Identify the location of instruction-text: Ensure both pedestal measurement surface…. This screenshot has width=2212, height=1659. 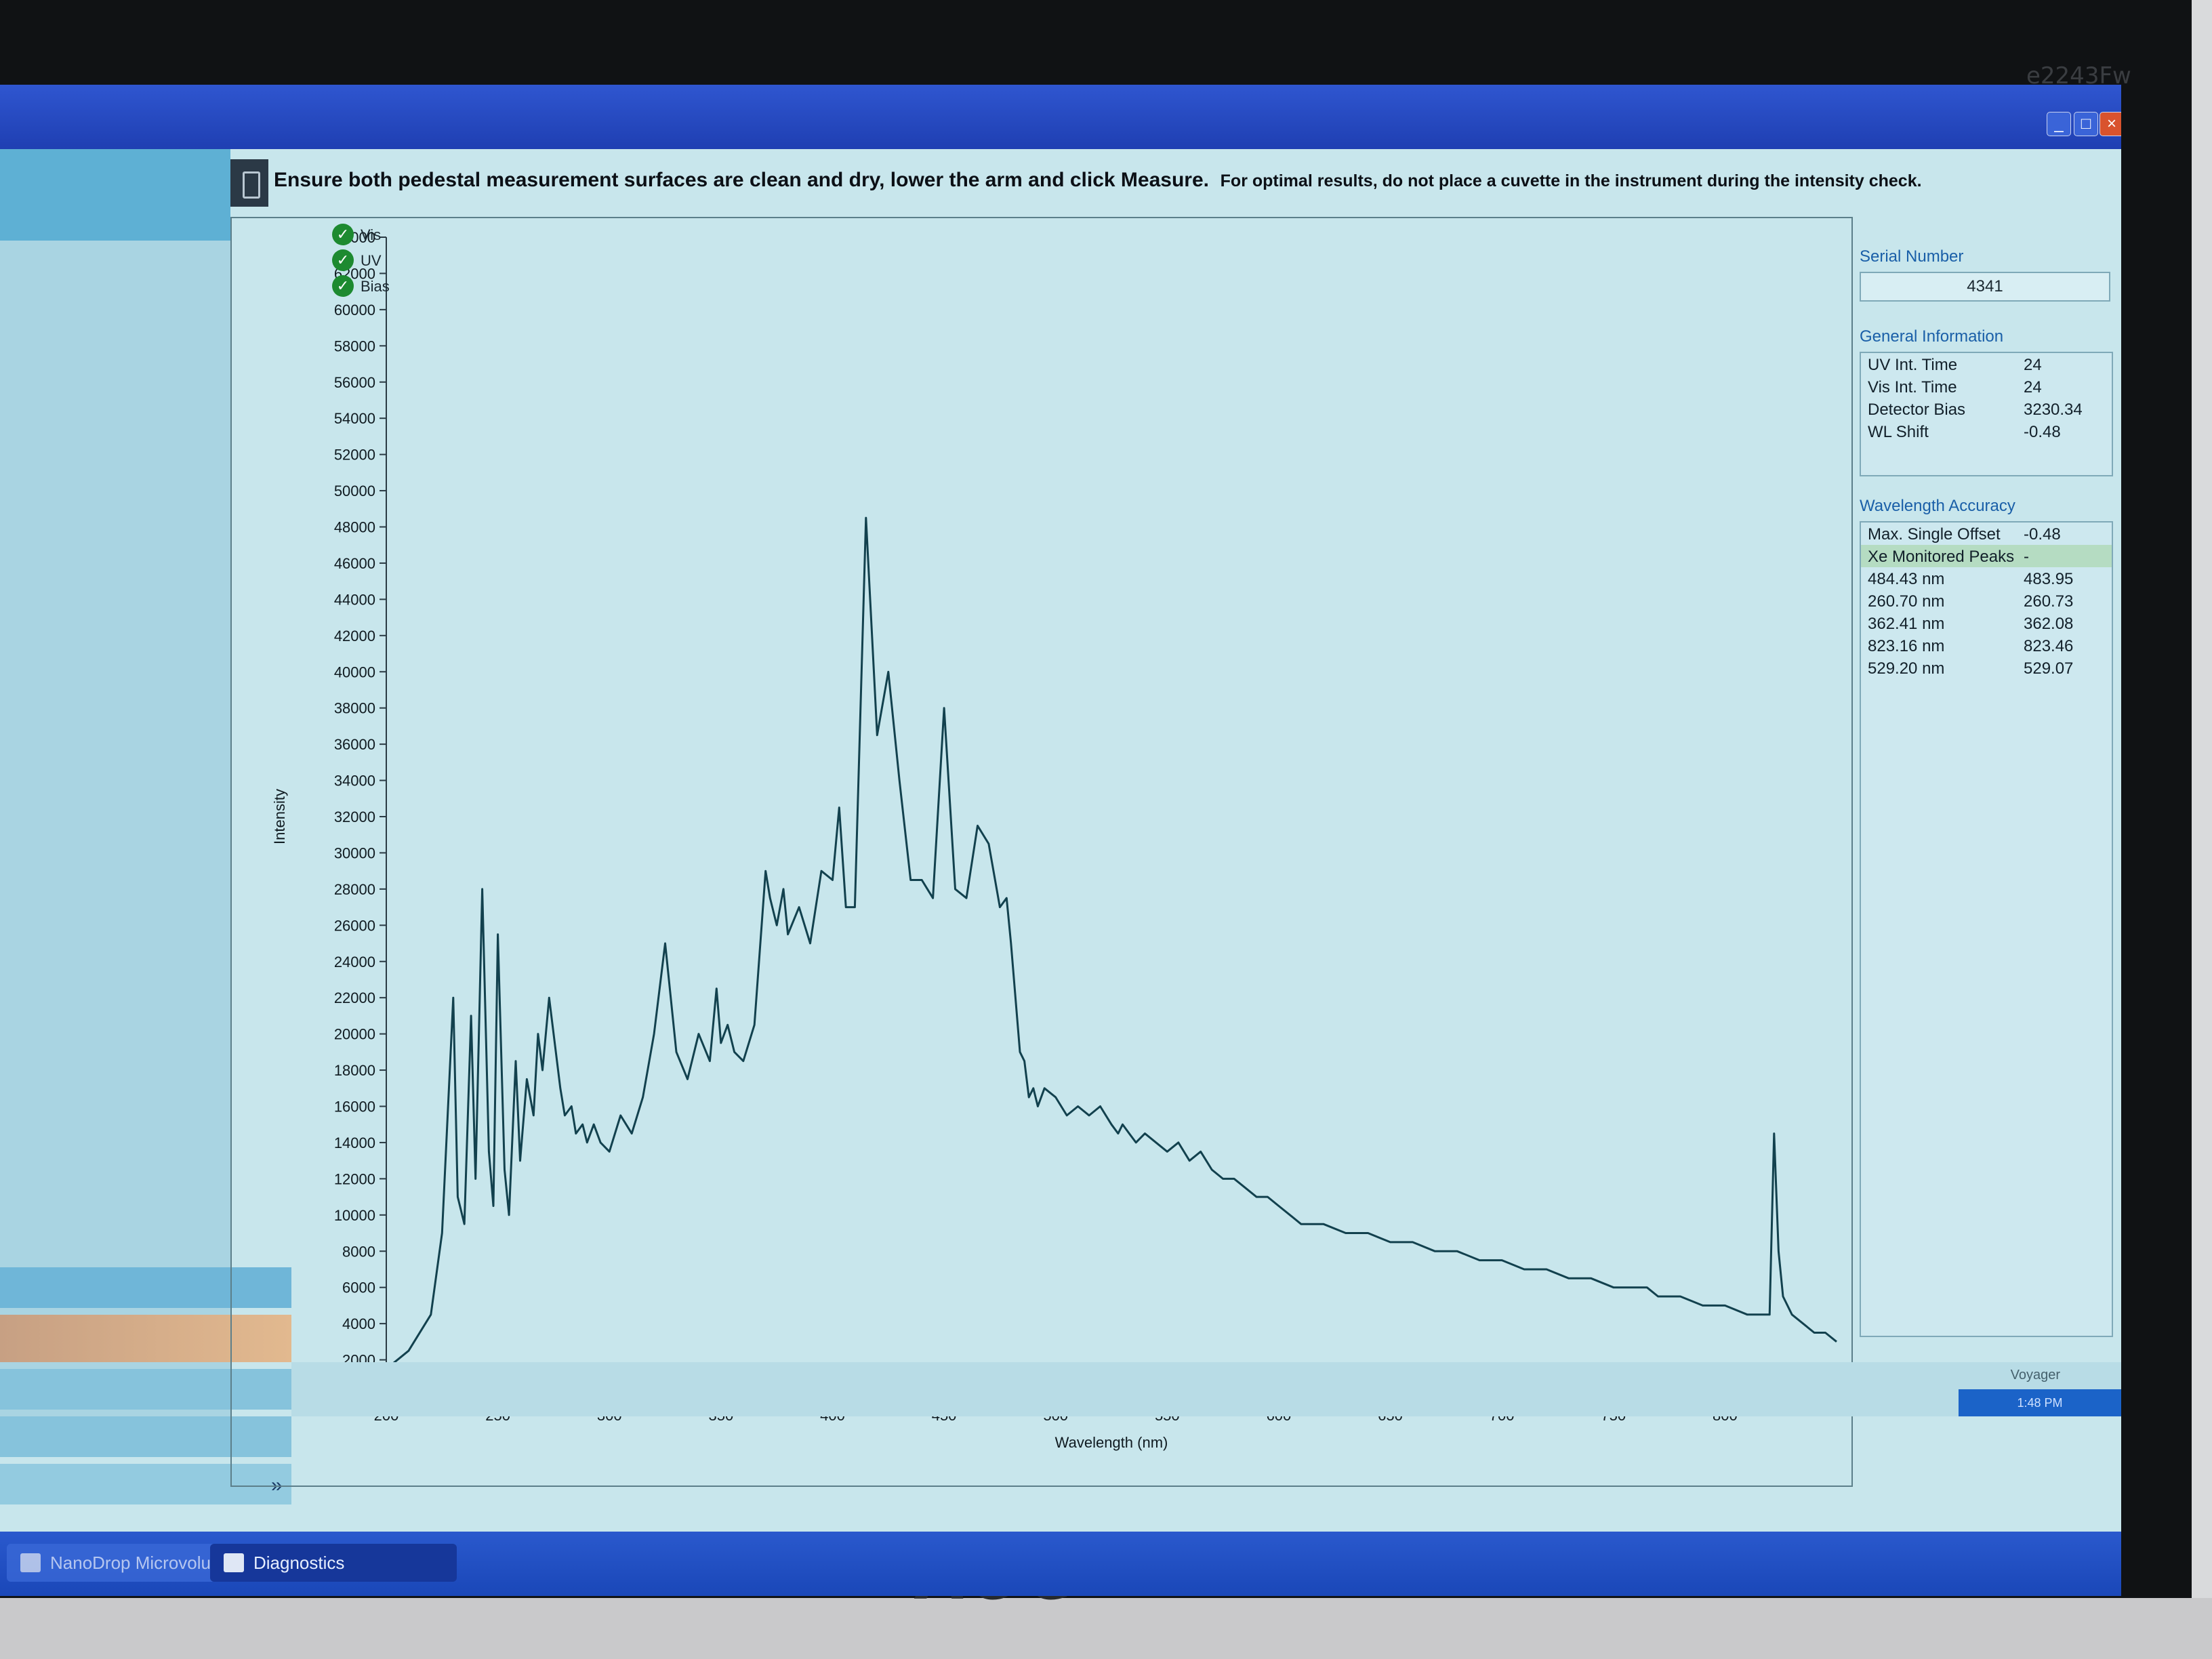
(1098, 180).